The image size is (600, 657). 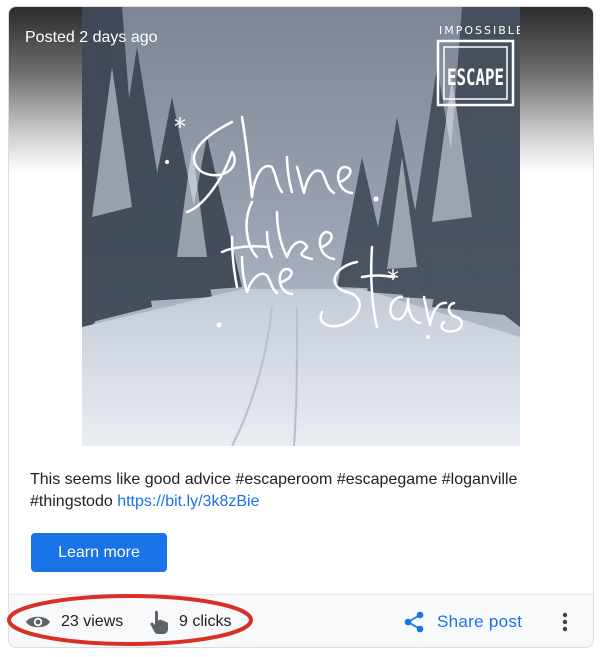 I want to click on touch-icon, so click(x=159, y=622).